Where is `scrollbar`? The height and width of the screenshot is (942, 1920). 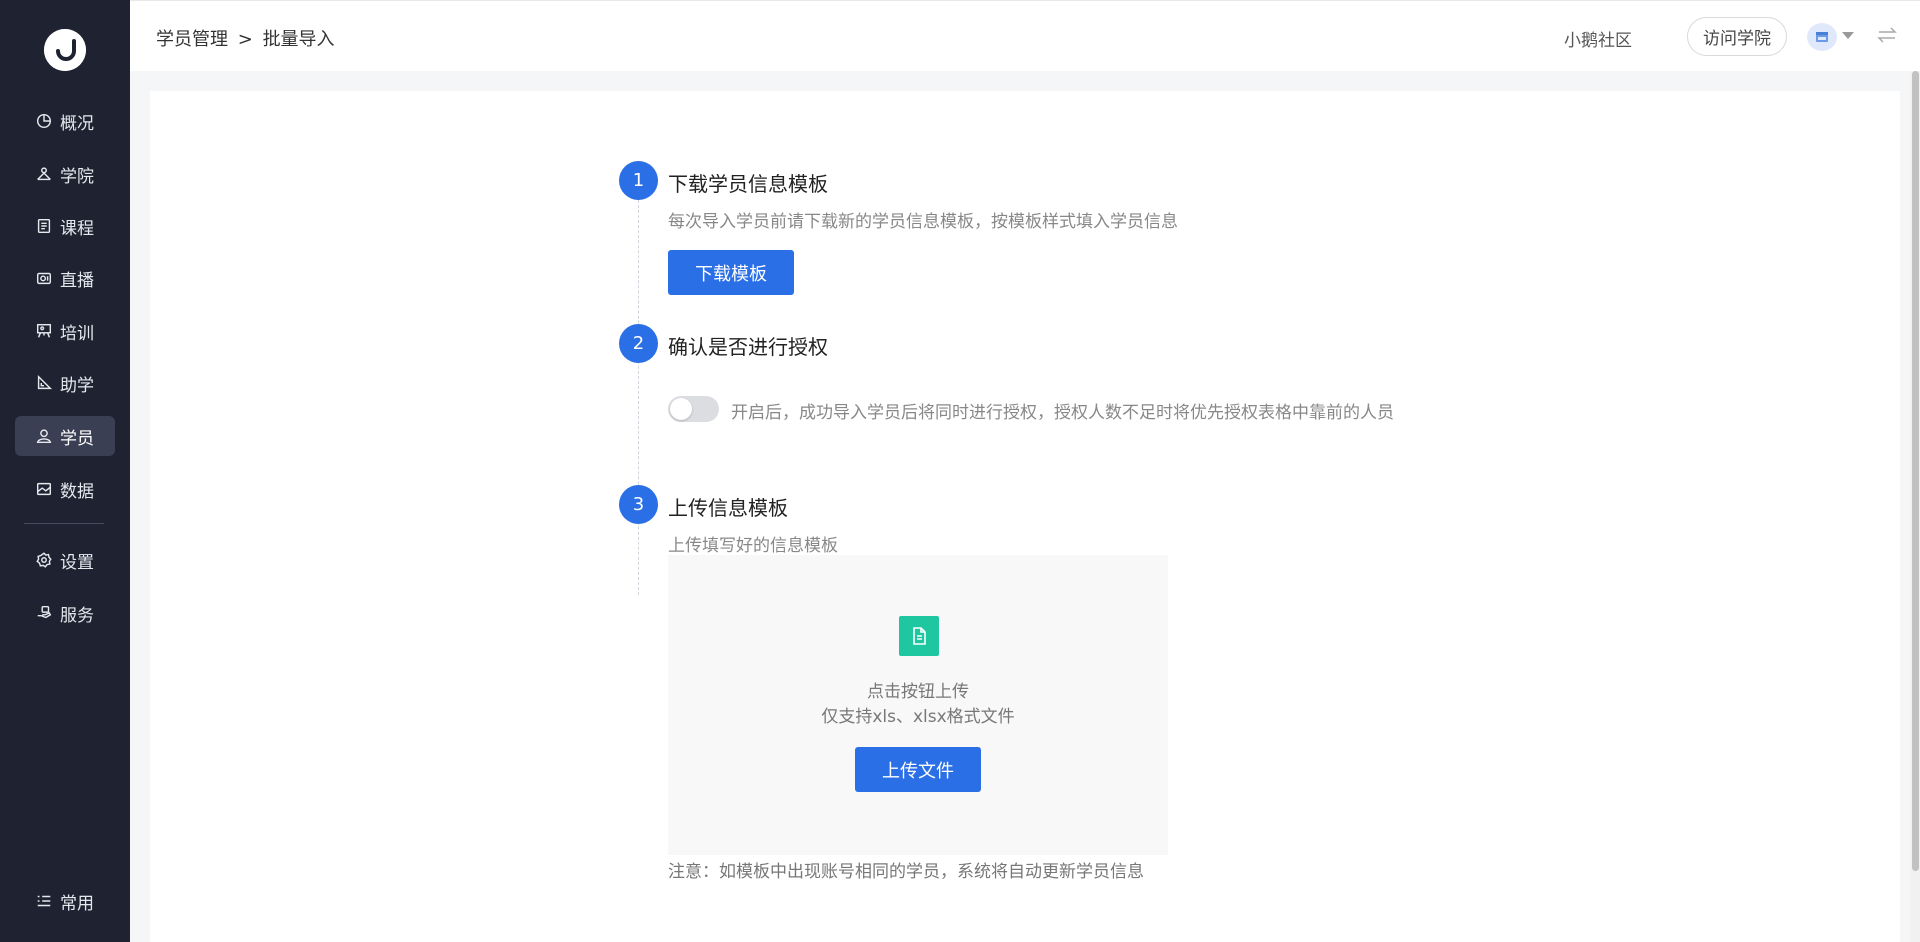
scrollbar is located at coordinates (1915, 506).